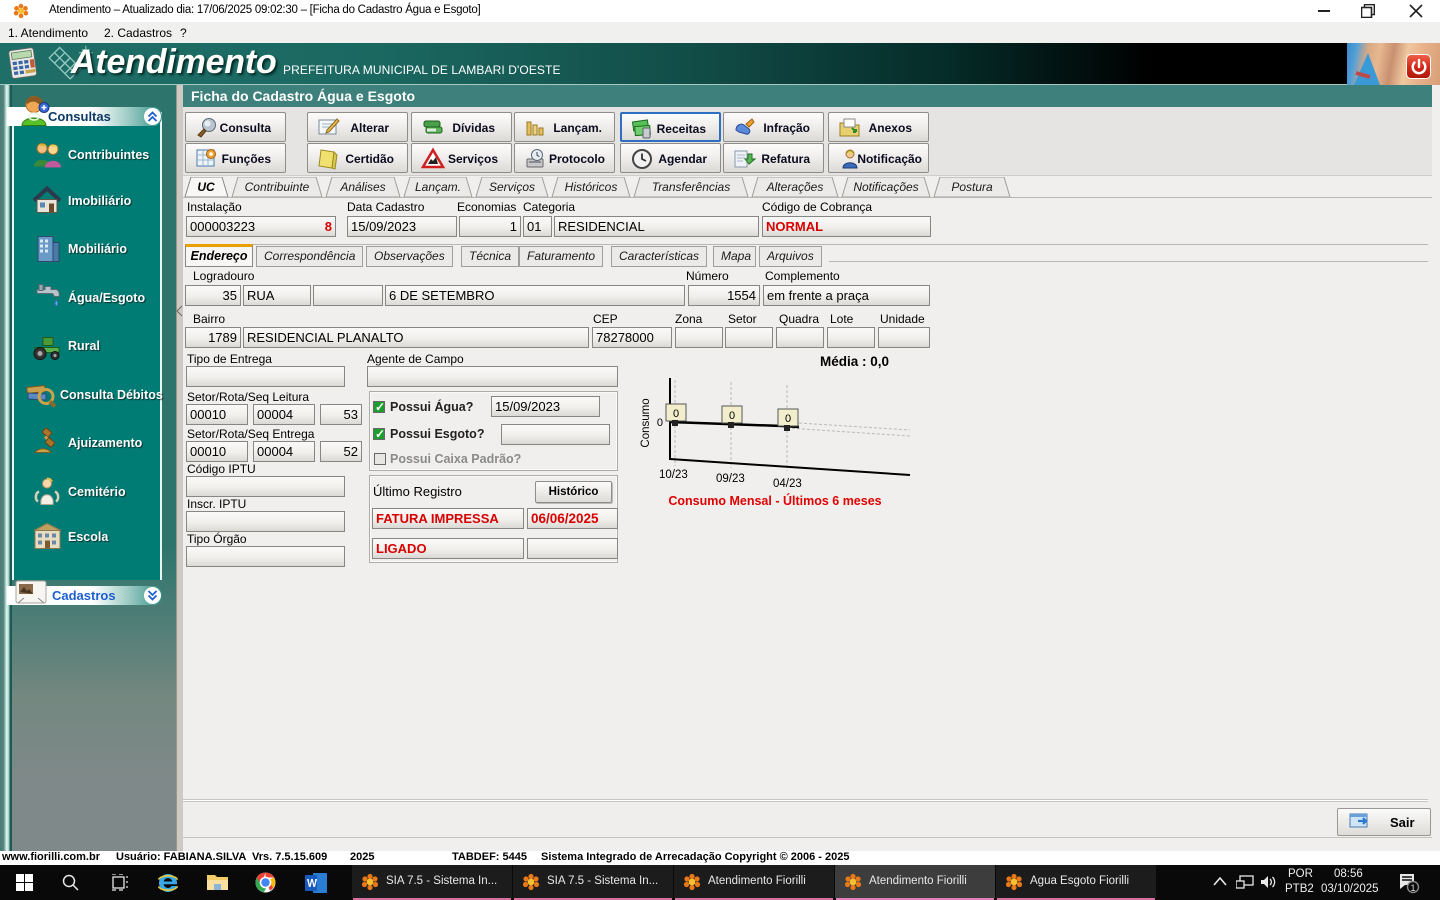 The width and height of the screenshot is (1440, 900). I want to click on svg-text: Serviços, so click(512, 187).